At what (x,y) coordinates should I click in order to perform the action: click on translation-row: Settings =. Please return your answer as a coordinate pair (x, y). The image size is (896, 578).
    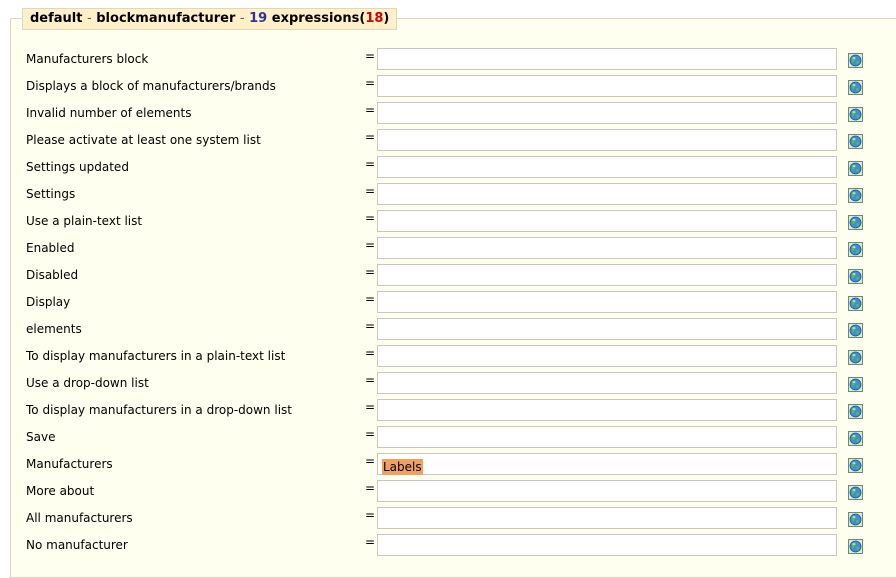
    Looking at the image, I should click on (448, 197).